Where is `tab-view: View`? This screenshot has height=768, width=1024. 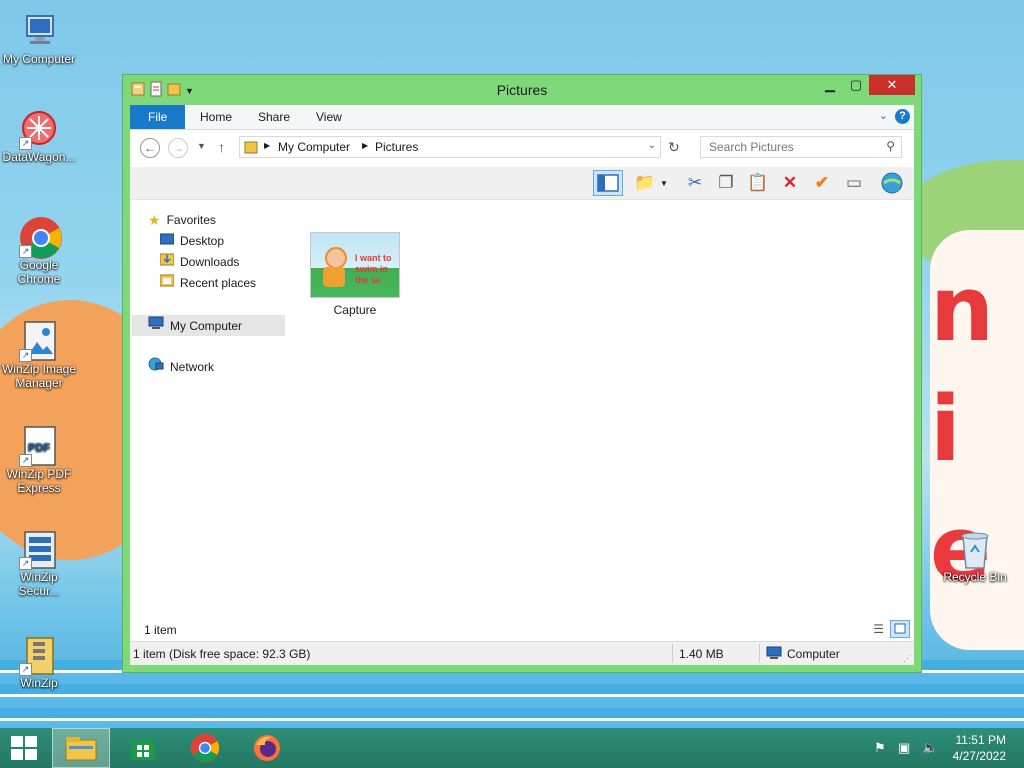
tab-view: View is located at coordinates (329, 117).